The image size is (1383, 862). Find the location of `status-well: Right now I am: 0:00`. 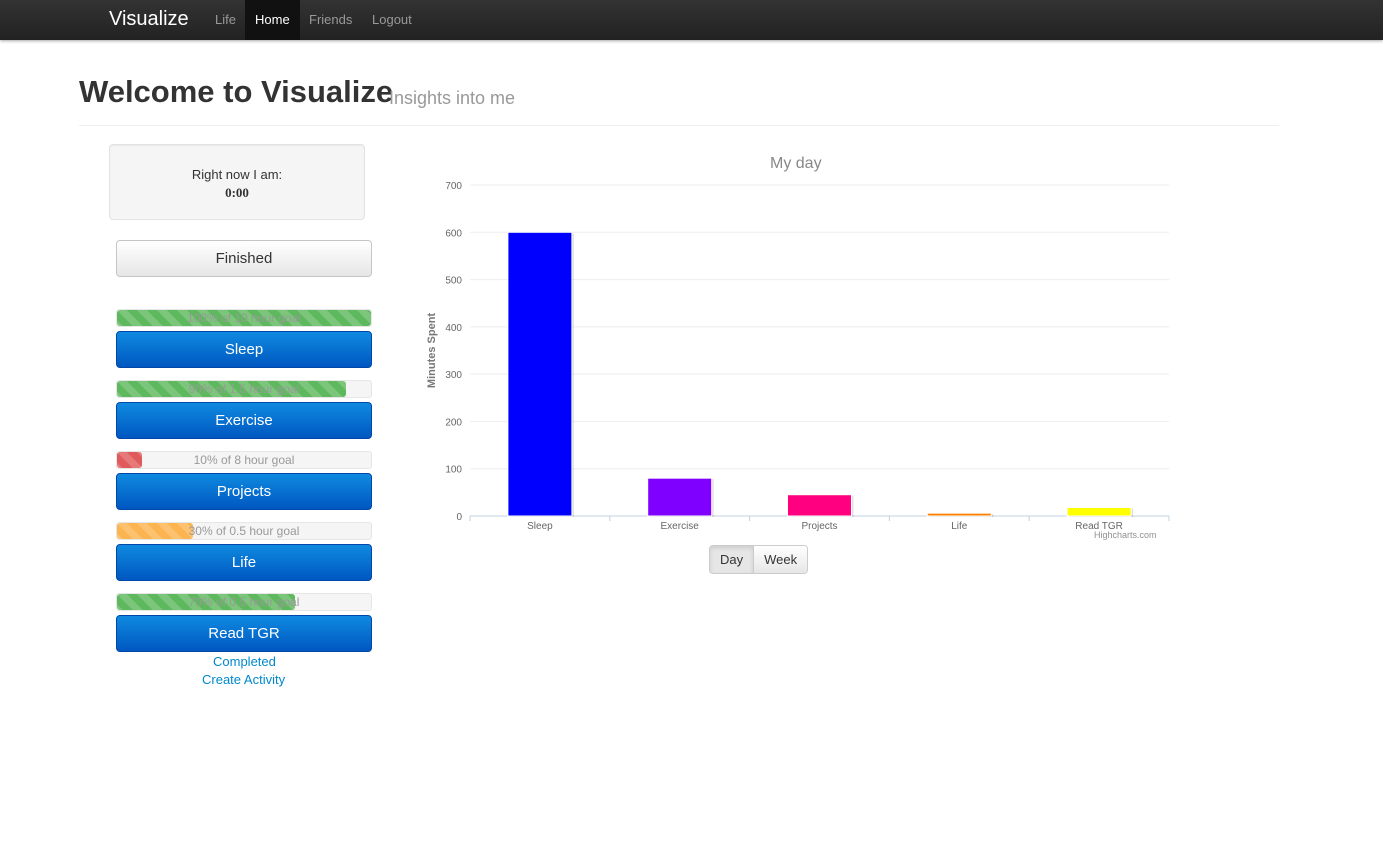

status-well: Right now I am: 0:00 is located at coordinates (237, 182).